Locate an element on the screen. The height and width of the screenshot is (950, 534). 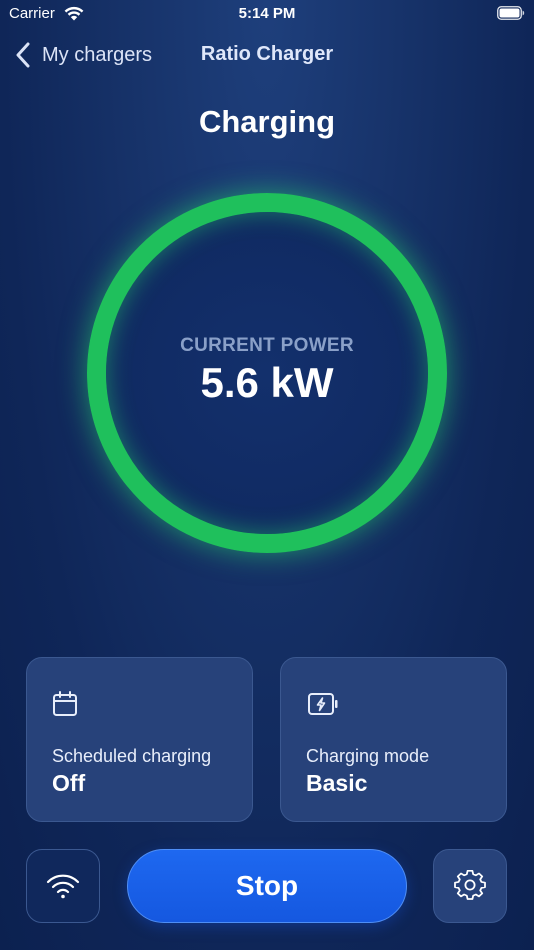
page-title: Ratio Charger is located at coordinates (267, 54).